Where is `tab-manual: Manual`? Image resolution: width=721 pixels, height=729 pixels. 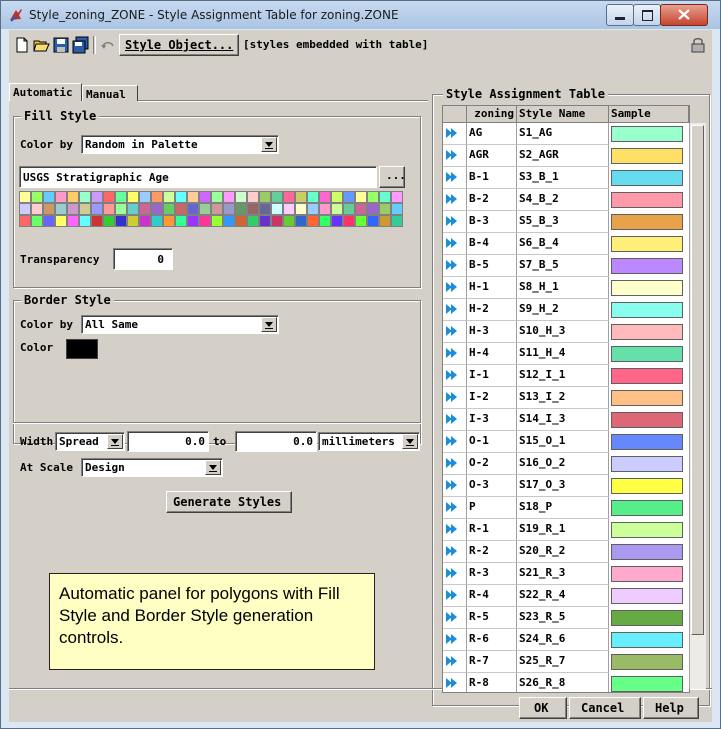 tab-manual: Manual is located at coordinates (110, 93).